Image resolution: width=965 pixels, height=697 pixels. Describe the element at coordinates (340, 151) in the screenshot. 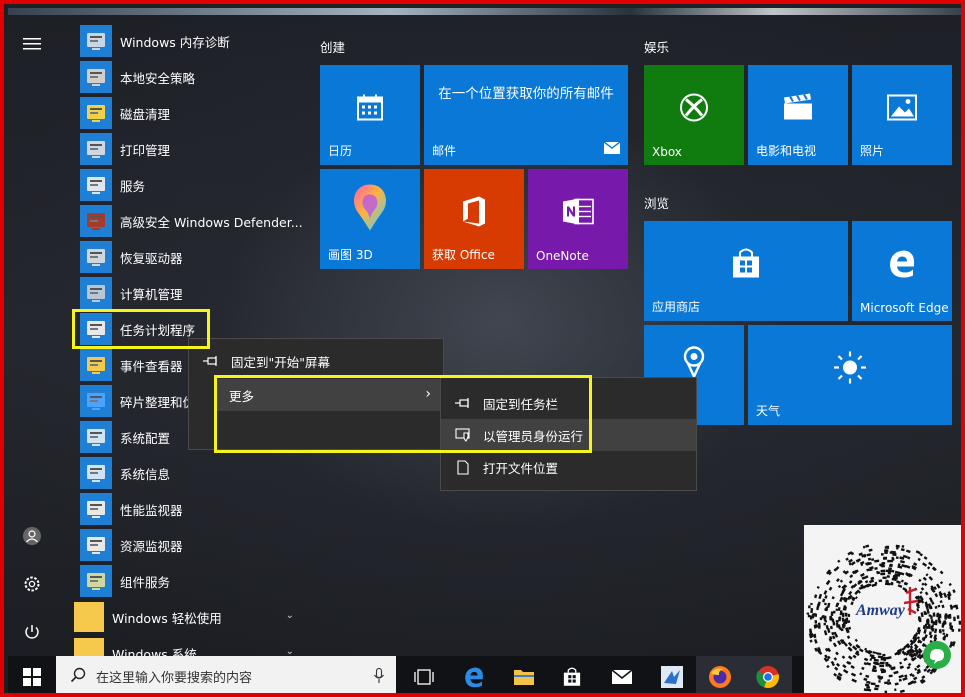

I see `tile-label: 日历` at that location.